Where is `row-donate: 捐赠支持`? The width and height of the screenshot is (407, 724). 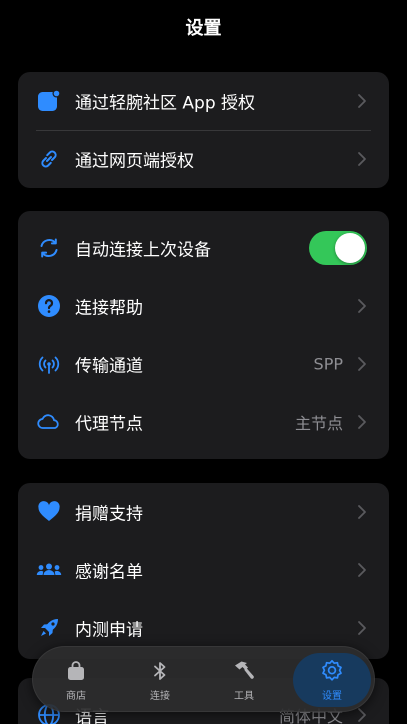
row-donate: 捐赠支持 is located at coordinates (203, 512).